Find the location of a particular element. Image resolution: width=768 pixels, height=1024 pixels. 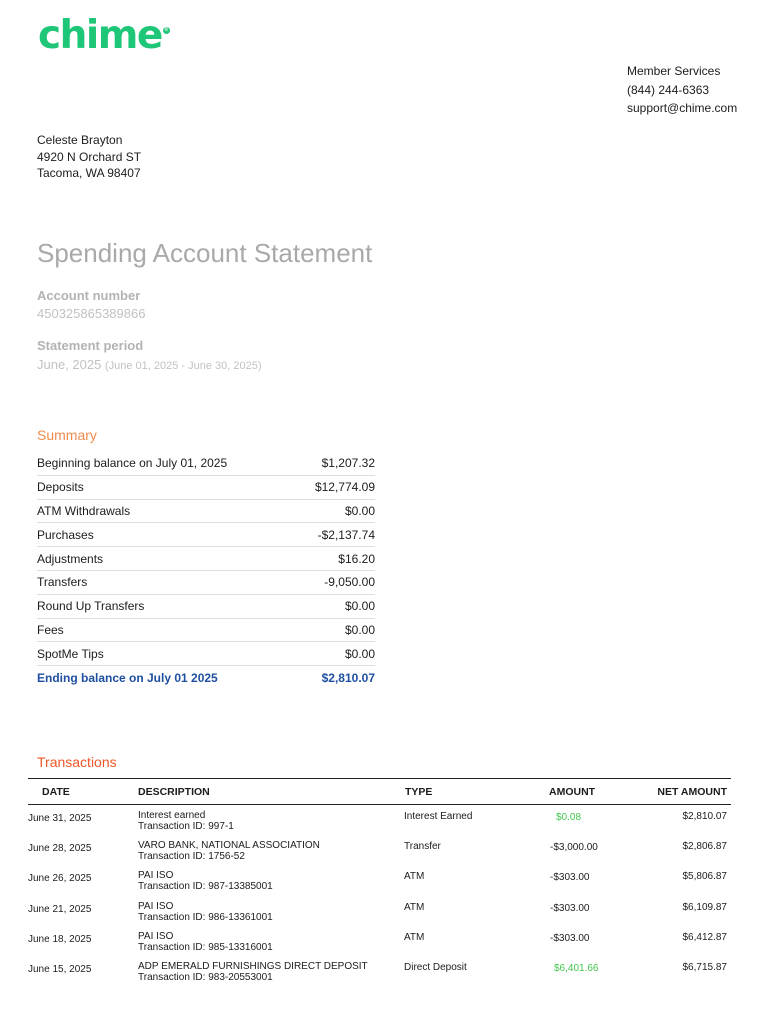

transaction-description: PAI ISO Transaction ID: 985-13316001 is located at coordinates (205, 942).